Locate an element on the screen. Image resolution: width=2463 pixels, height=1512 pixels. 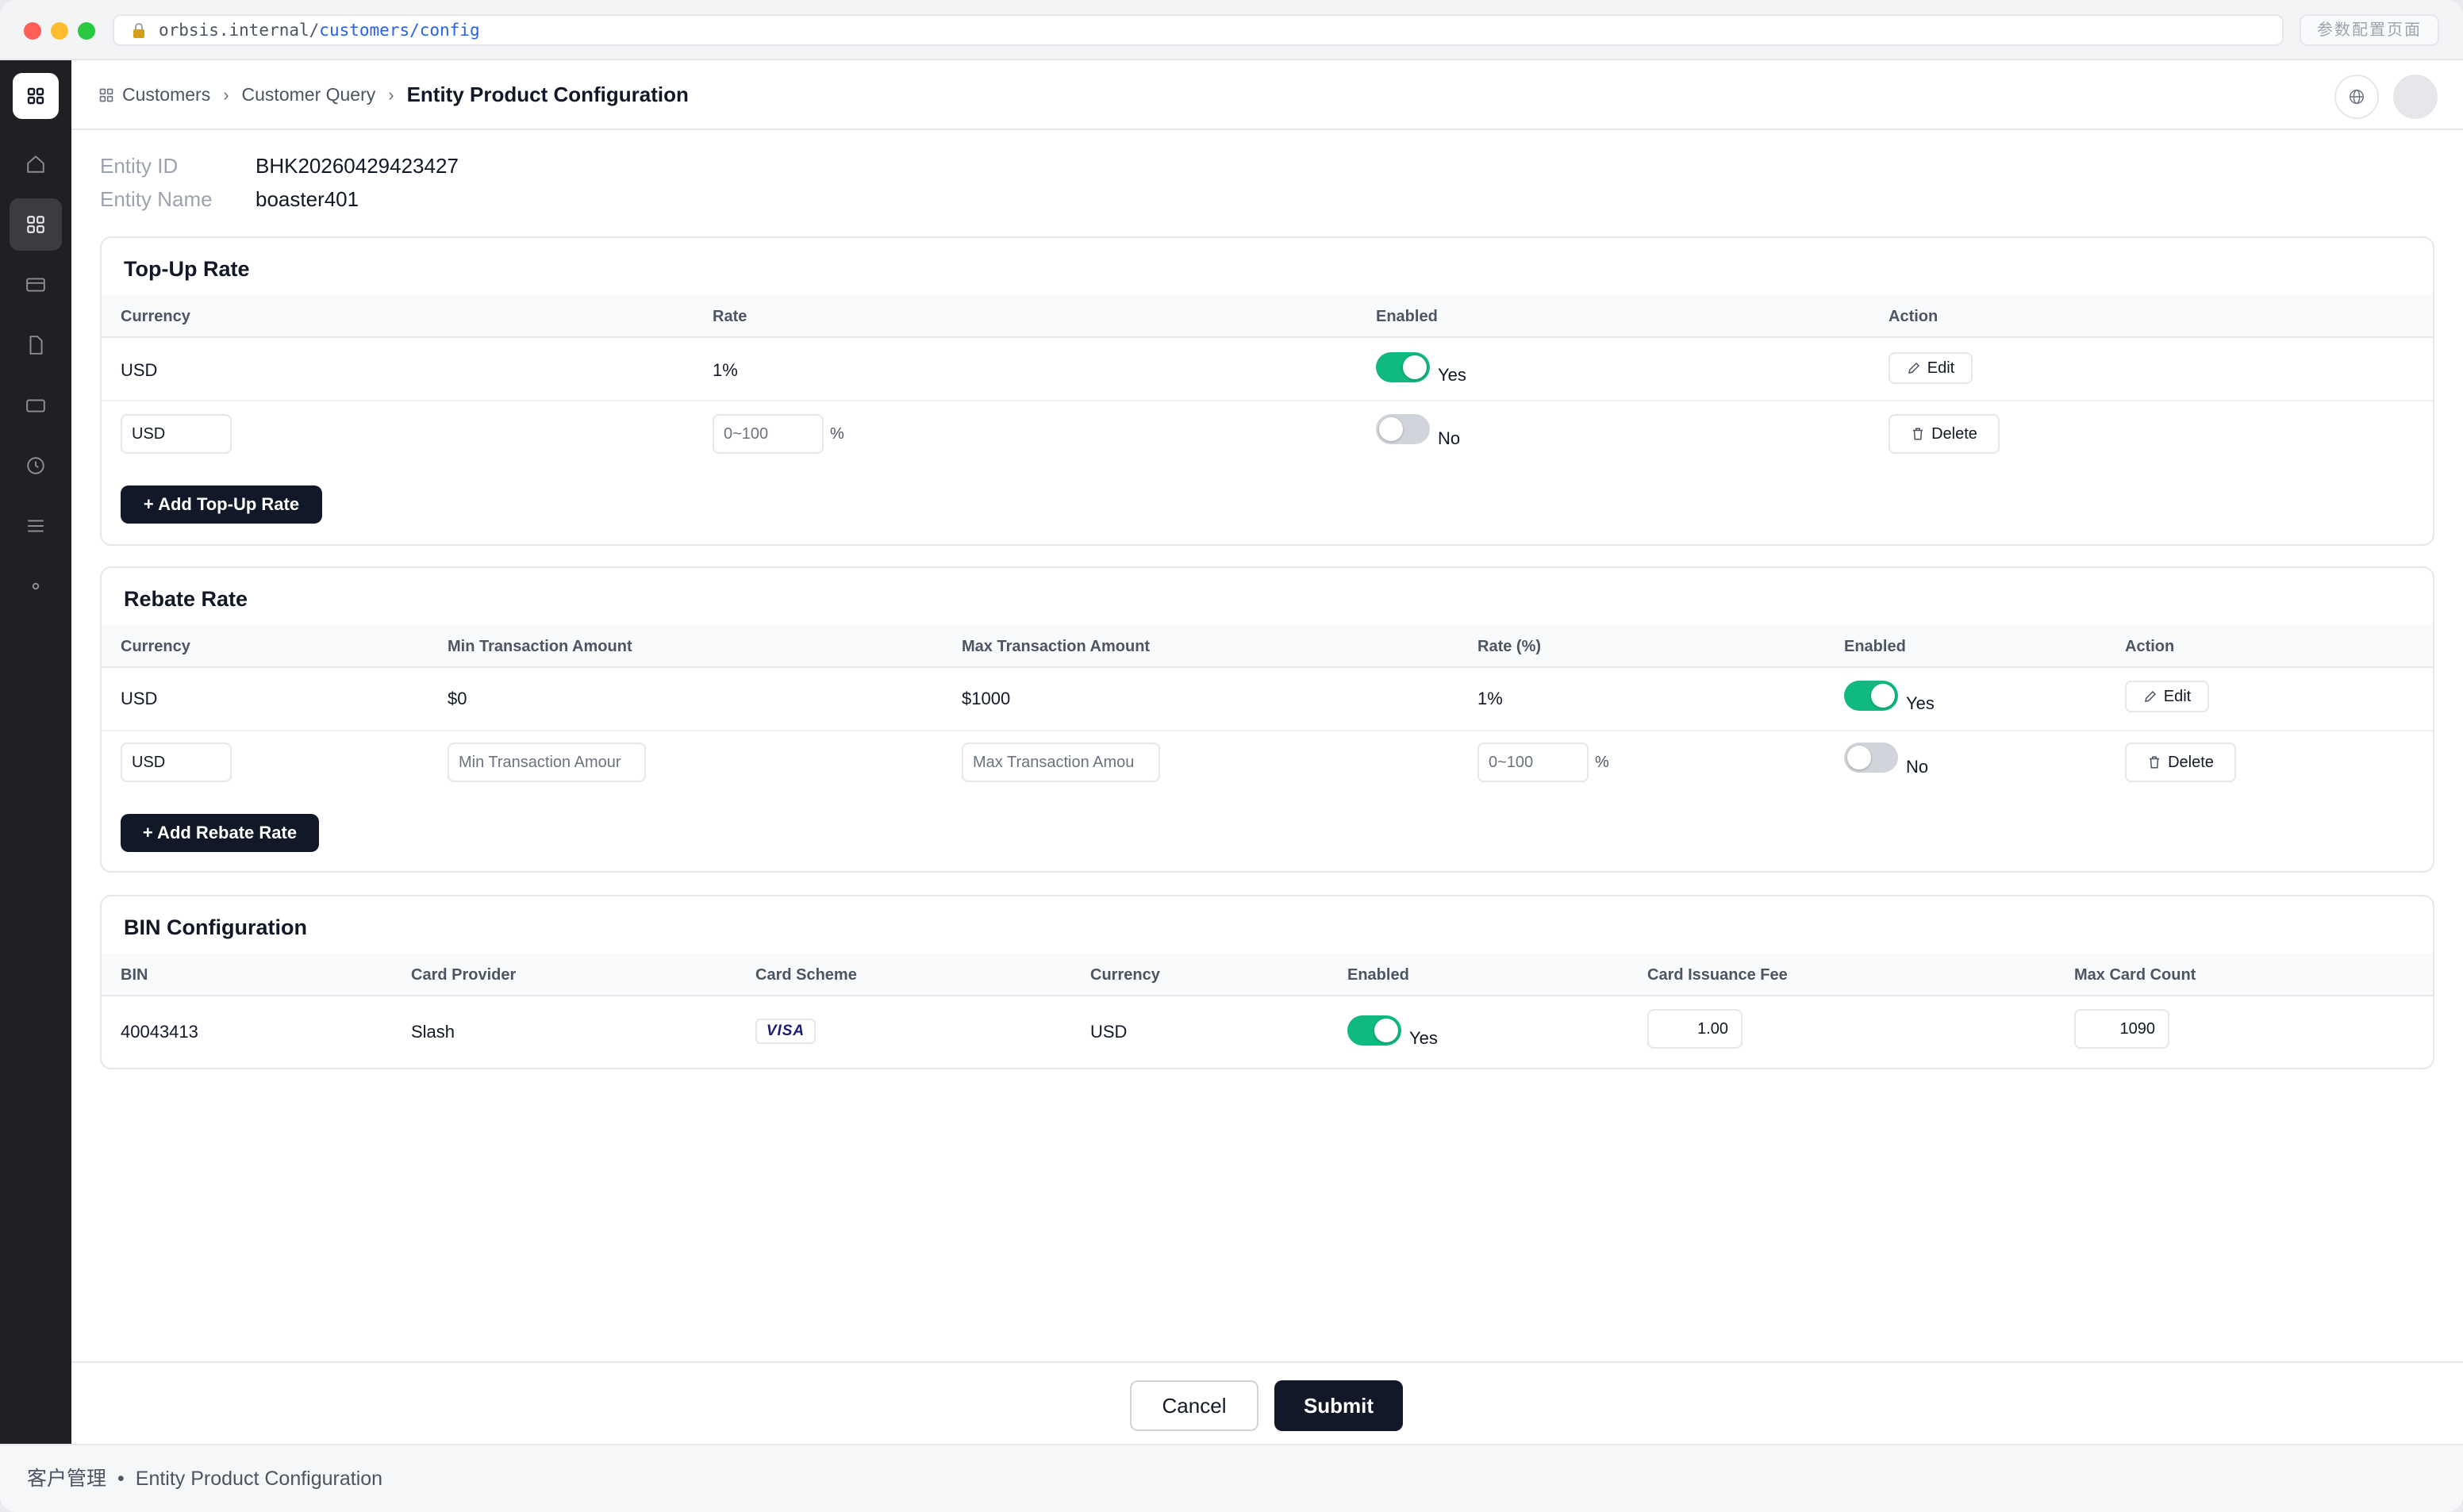
url-path: customers/config is located at coordinates (399, 31).